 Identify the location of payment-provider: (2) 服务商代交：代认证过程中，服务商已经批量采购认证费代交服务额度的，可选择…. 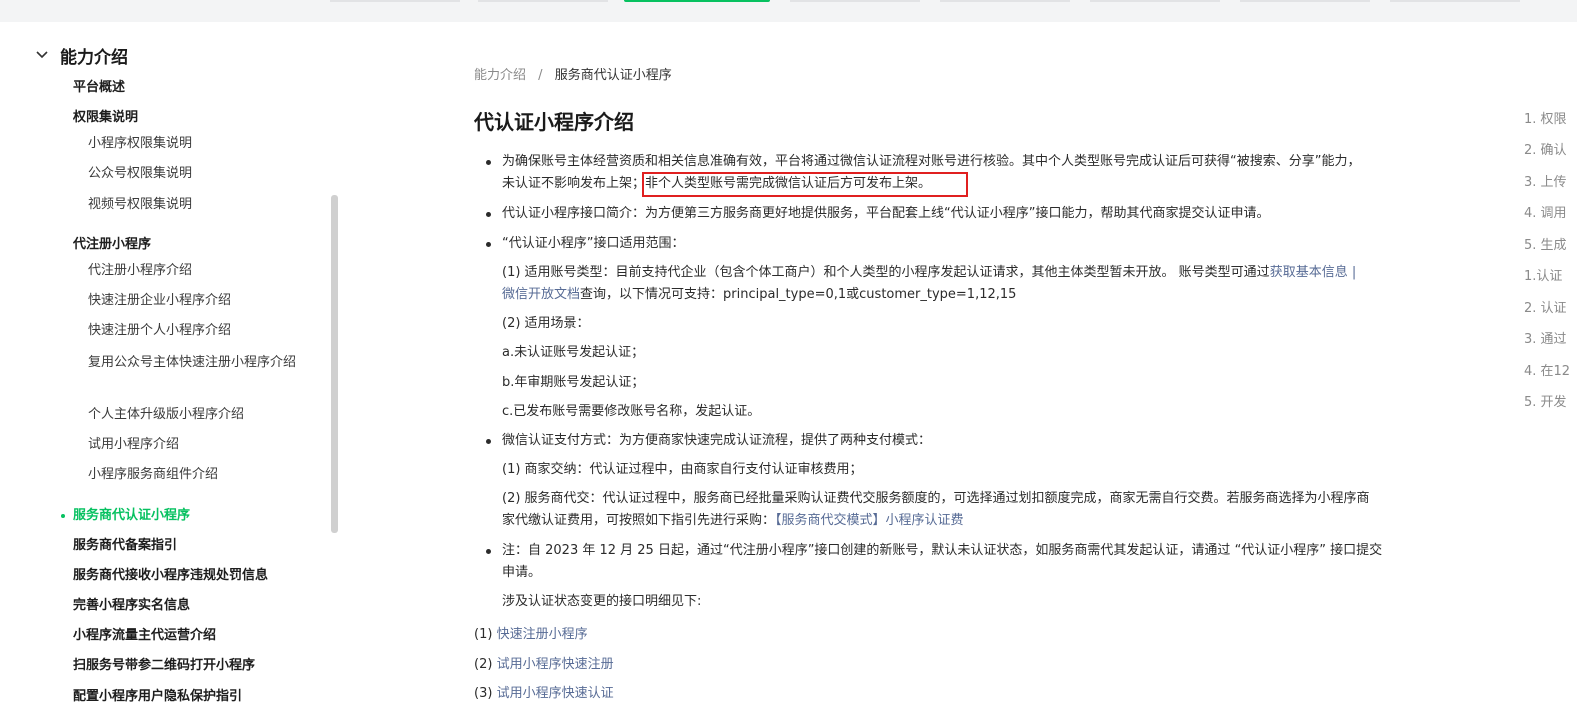
(972, 510).